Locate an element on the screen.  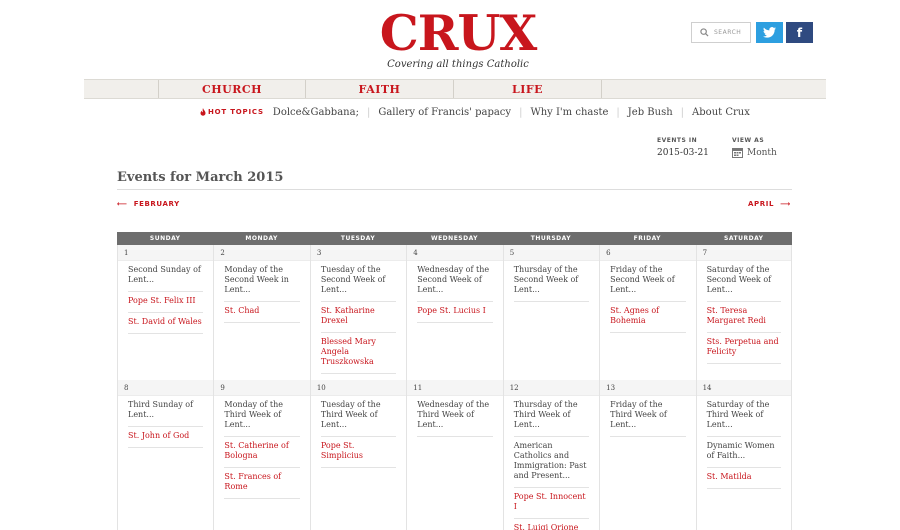
day-number: 10 is located at coordinates (358, 388).